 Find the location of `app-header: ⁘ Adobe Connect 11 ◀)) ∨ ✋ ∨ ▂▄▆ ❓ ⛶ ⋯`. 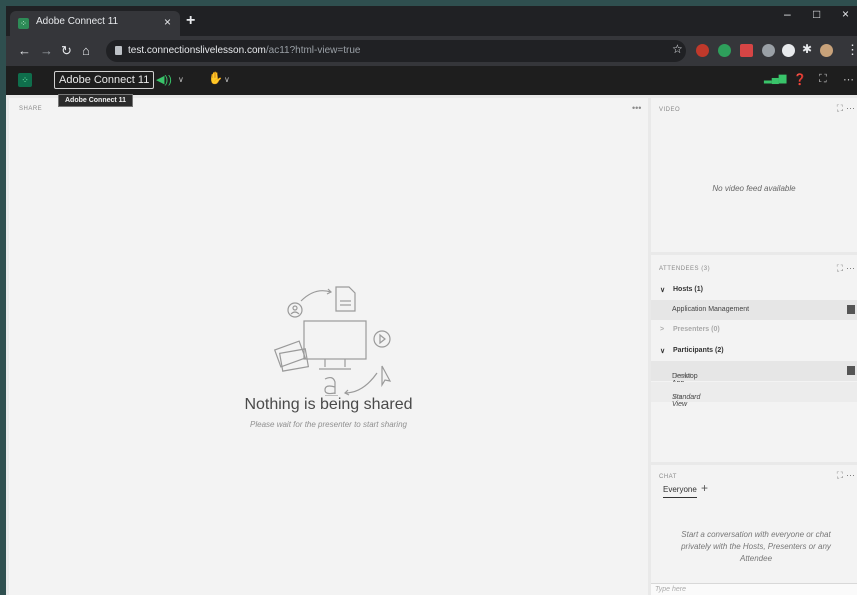

app-header: ⁘ Adobe Connect 11 ◀)) ∨ ✋ ∨ ▂▄▆ ❓ ⛶ ⋯ is located at coordinates (431, 80).